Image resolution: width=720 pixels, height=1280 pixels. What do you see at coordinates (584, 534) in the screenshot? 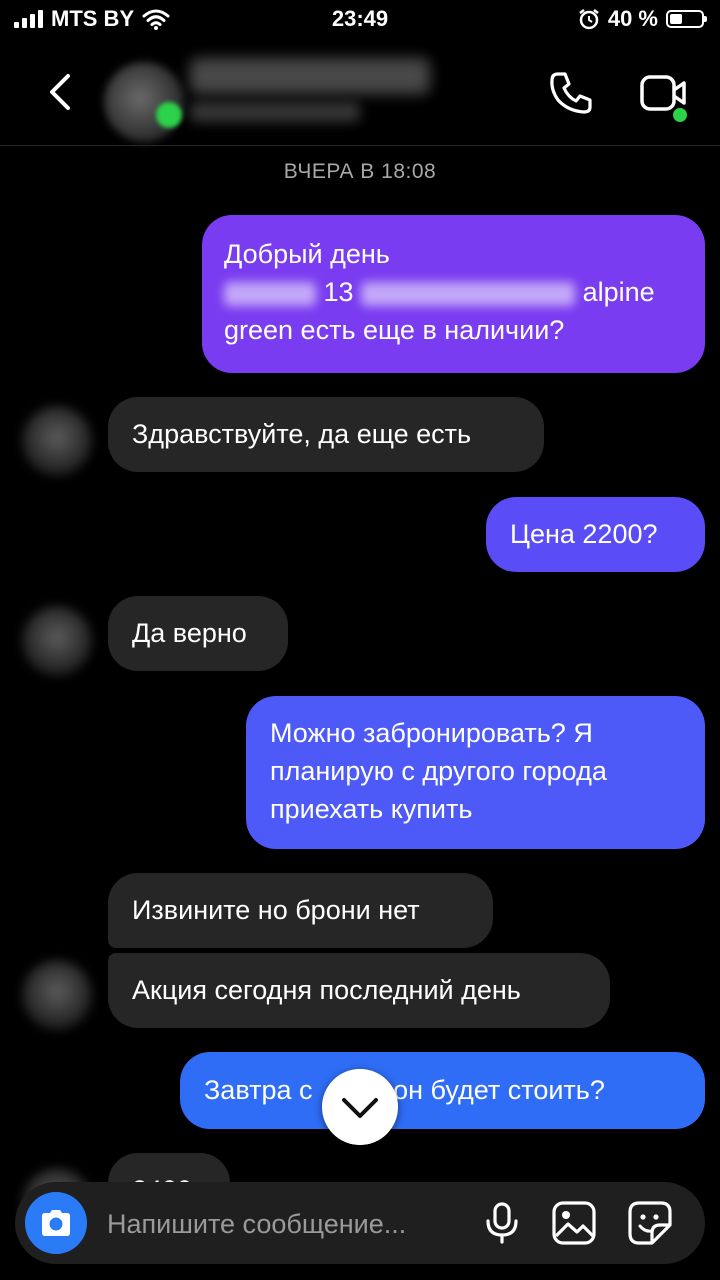
I see `message-text: Цена 2200?` at bounding box center [584, 534].